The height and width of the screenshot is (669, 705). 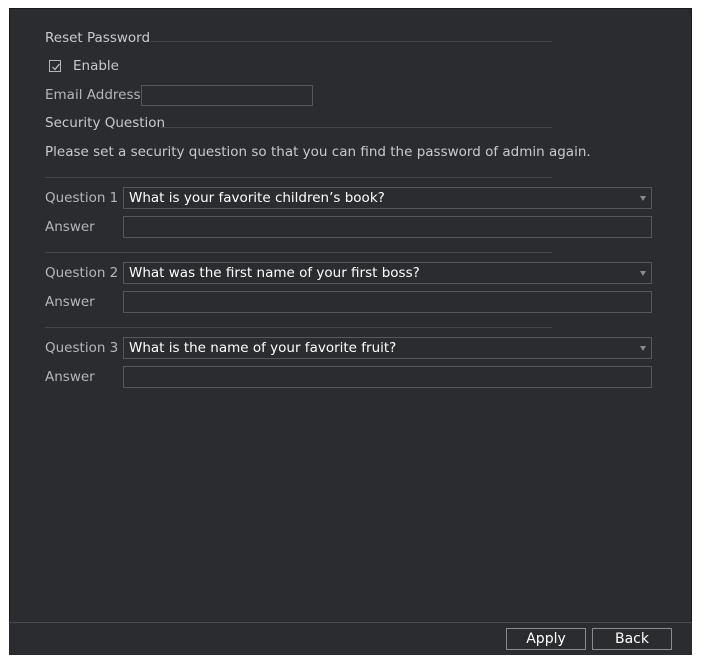 I want to click on answer-2-label: Answer, so click(x=70, y=302).